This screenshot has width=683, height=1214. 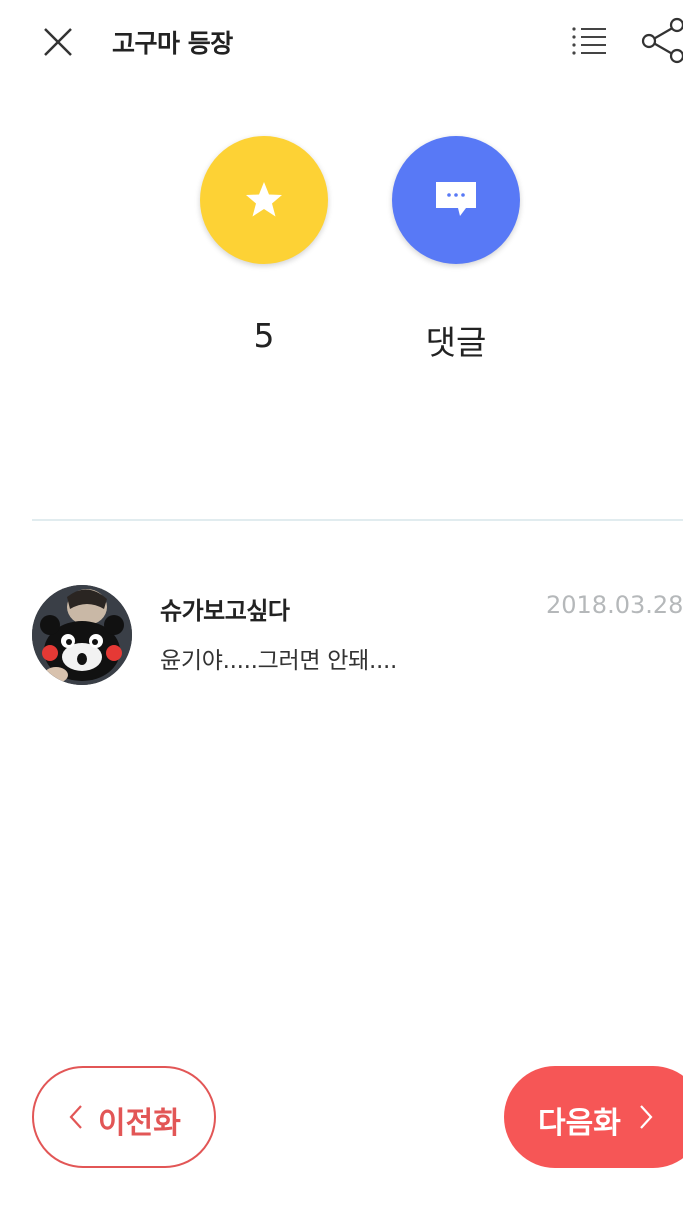 I want to click on star-icon, so click(x=264, y=199).